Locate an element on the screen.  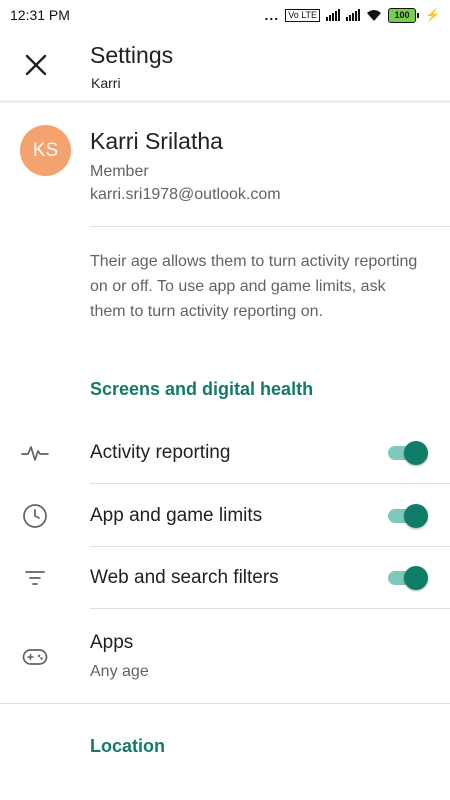
gamepad-icon is located at coordinates (35, 657).